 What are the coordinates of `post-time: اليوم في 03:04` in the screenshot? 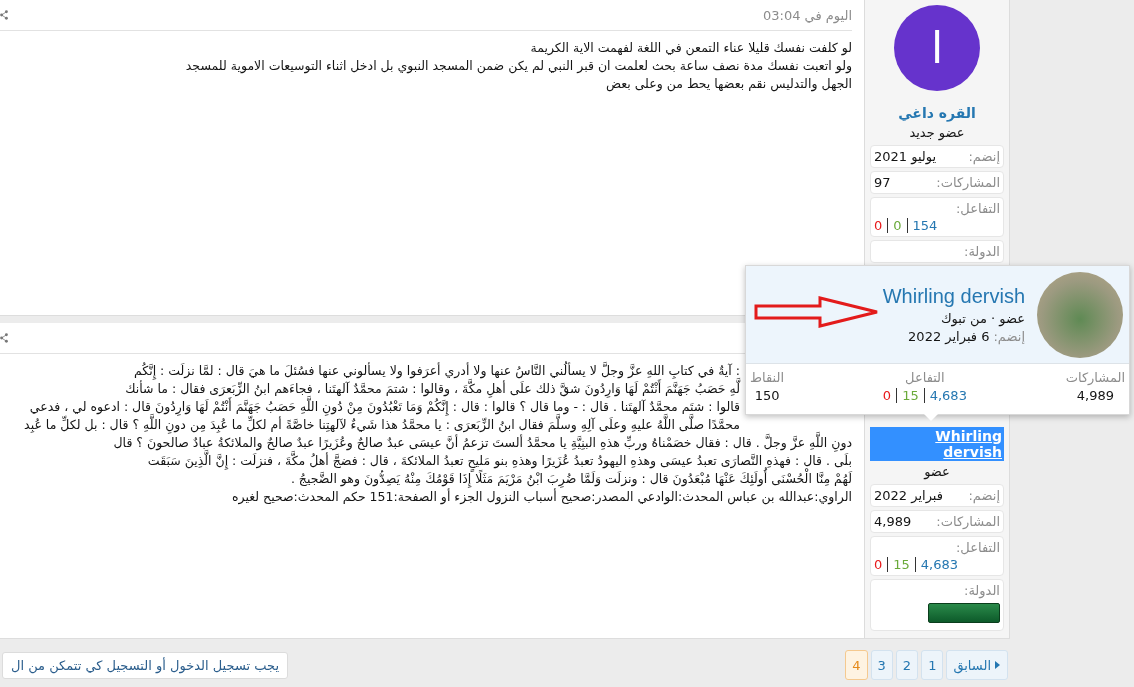 It's located at (807, 15).